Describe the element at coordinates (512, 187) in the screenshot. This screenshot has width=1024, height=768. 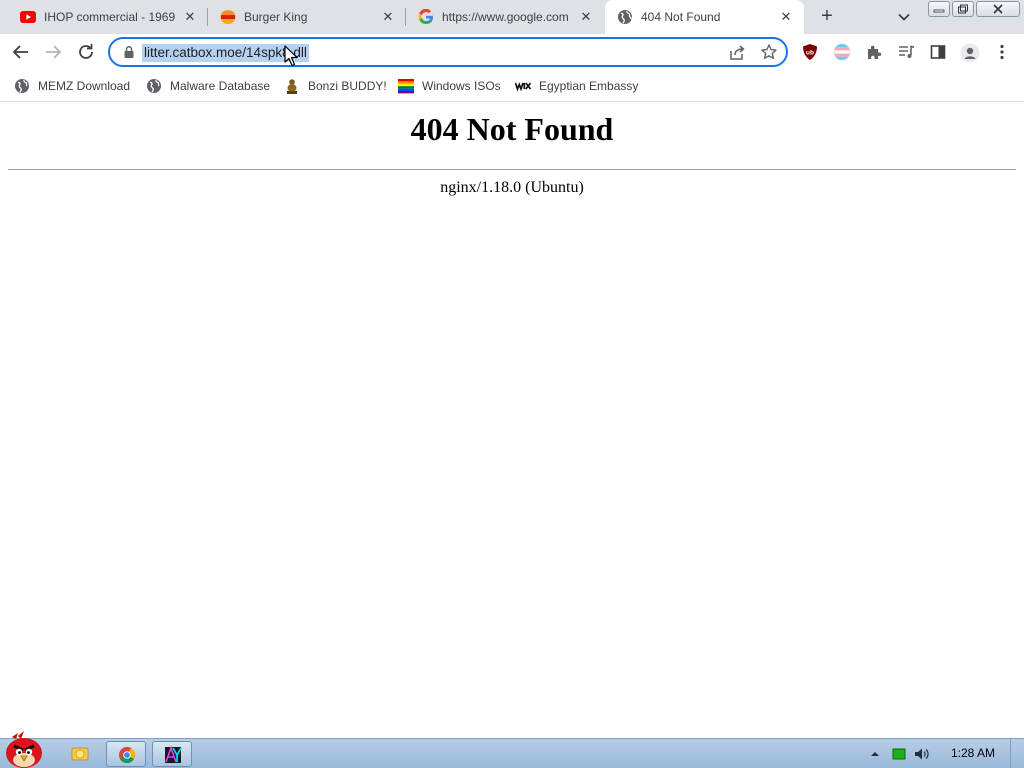
I see `server-signature: nginx/1.18.0 (Ubuntu)` at that location.